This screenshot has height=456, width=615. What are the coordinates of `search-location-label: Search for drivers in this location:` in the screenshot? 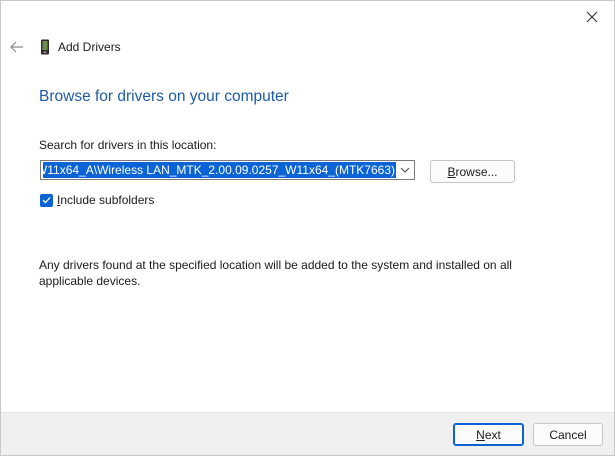 It's located at (128, 145).